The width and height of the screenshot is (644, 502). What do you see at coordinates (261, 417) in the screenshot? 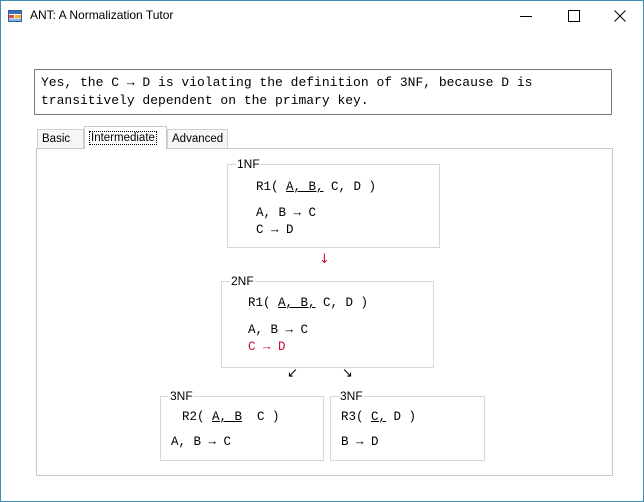
I see `relation-rest: C )` at bounding box center [261, 417].